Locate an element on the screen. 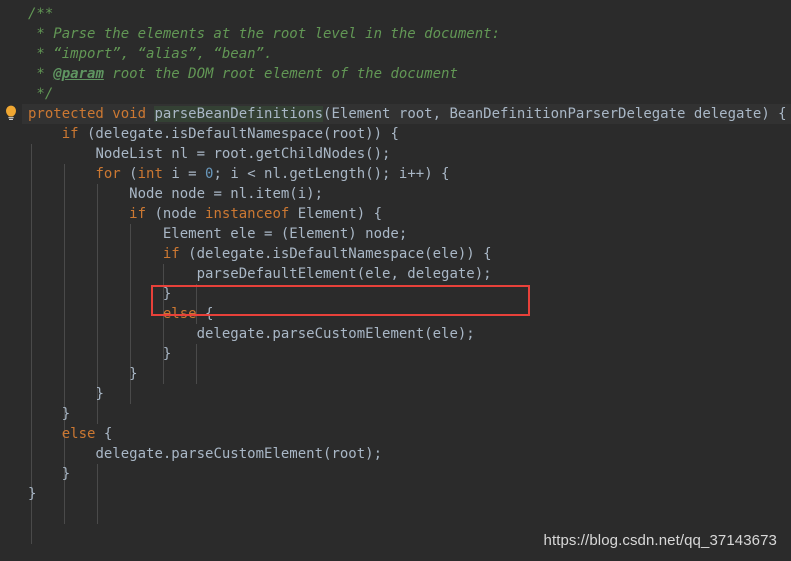 This screenshot has width=791, height=561. token-comment: */ is located at coordinates (41, 94).